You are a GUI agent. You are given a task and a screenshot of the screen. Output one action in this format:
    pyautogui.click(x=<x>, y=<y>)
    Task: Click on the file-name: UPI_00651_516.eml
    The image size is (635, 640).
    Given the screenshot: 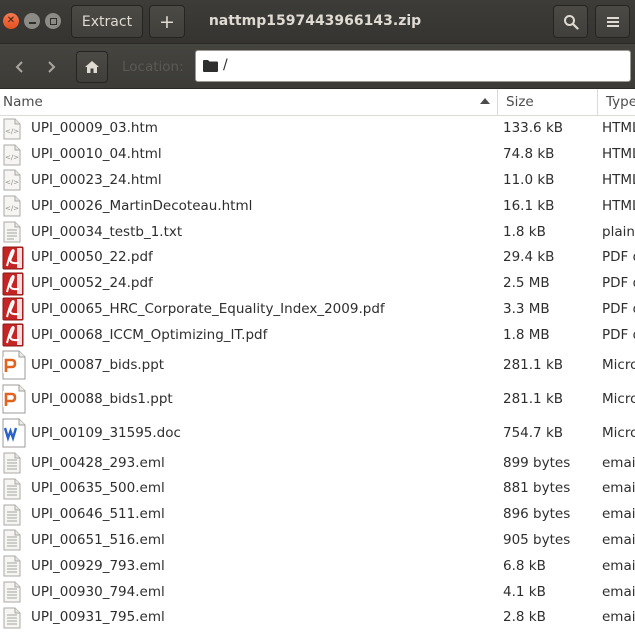 What is the action you would take?
    pyautogui.click(x=98, y=539)
    